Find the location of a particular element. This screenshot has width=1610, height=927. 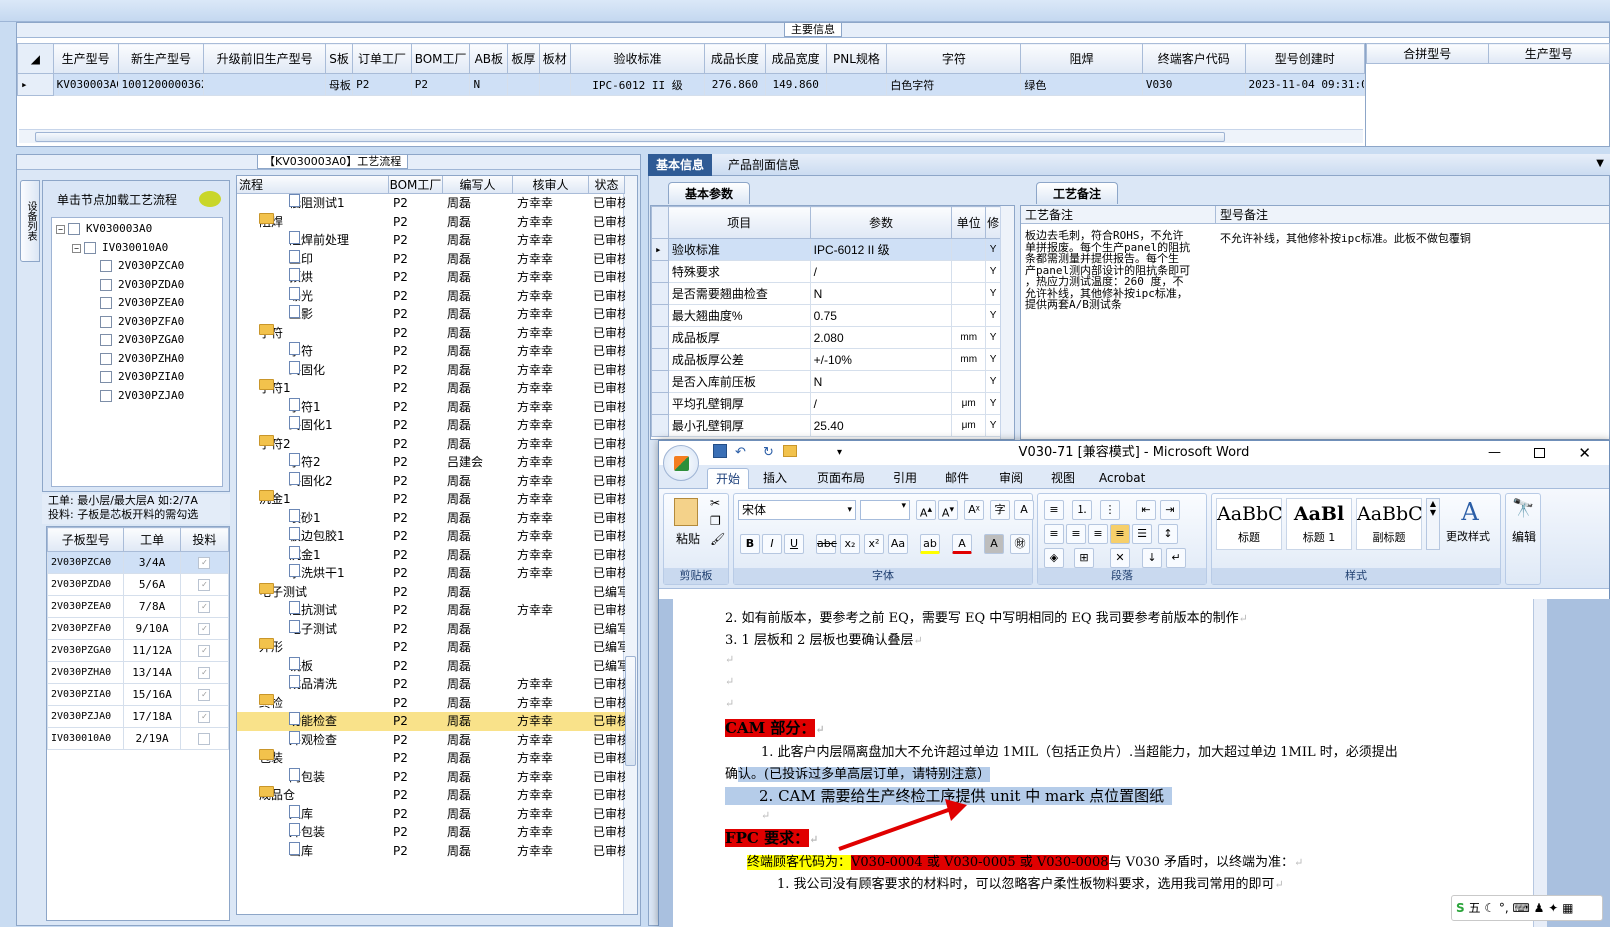

bold-icon: B is located at coordinates (750, 544).